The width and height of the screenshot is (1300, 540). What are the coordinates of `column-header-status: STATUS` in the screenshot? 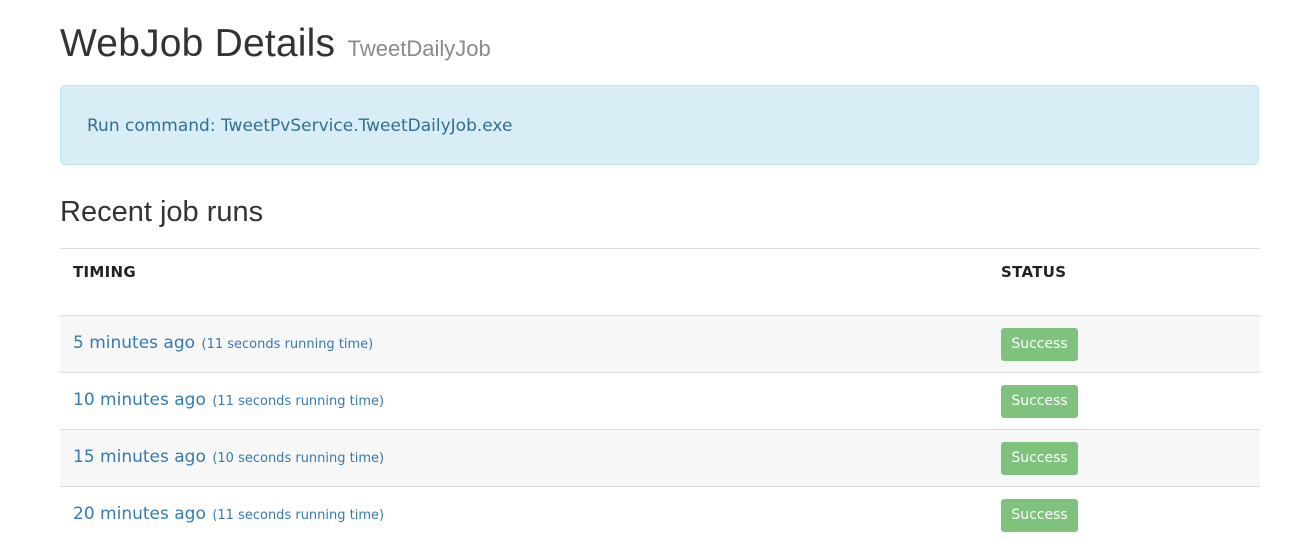 It's located at (1034, 272).